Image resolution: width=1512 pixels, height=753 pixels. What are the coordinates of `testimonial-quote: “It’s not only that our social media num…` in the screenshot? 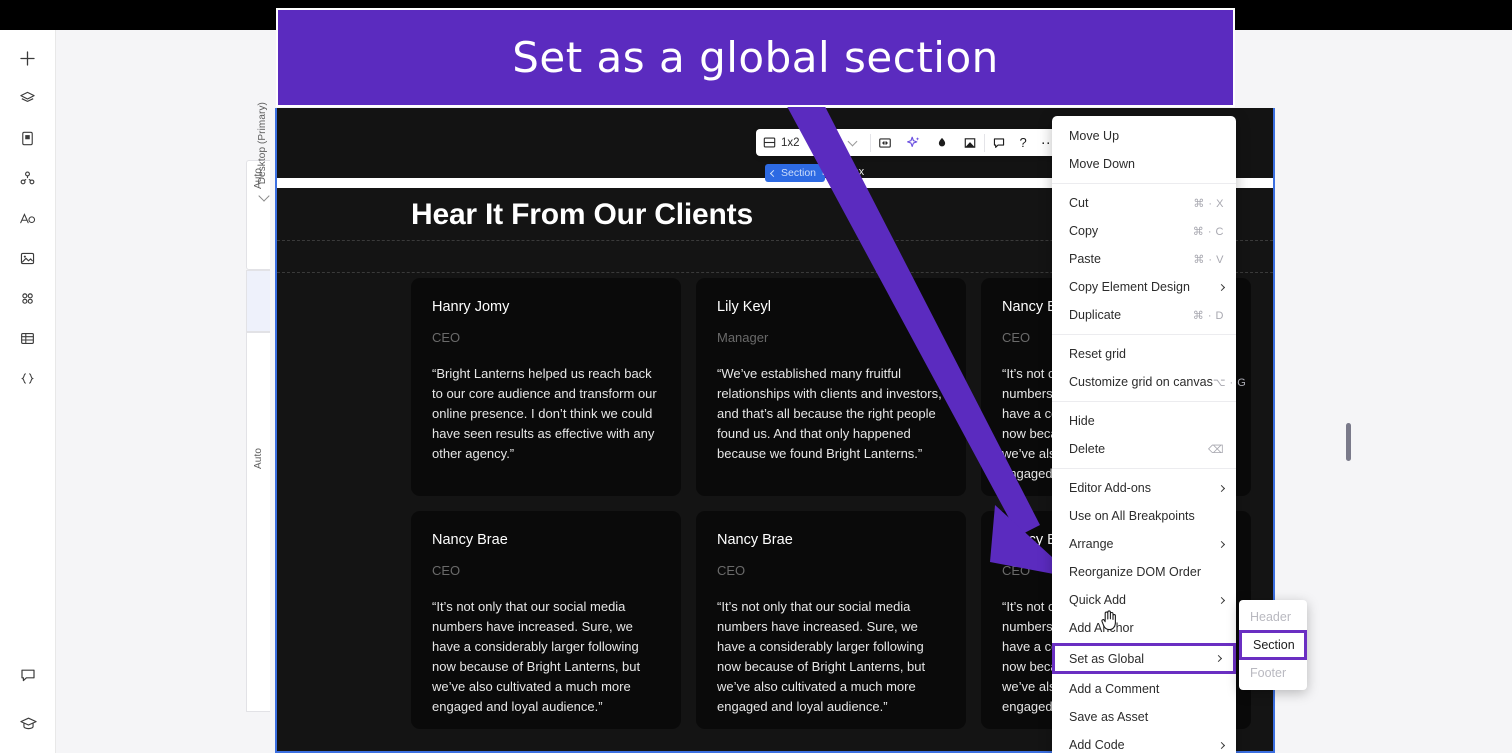 It's located at (821, 656).